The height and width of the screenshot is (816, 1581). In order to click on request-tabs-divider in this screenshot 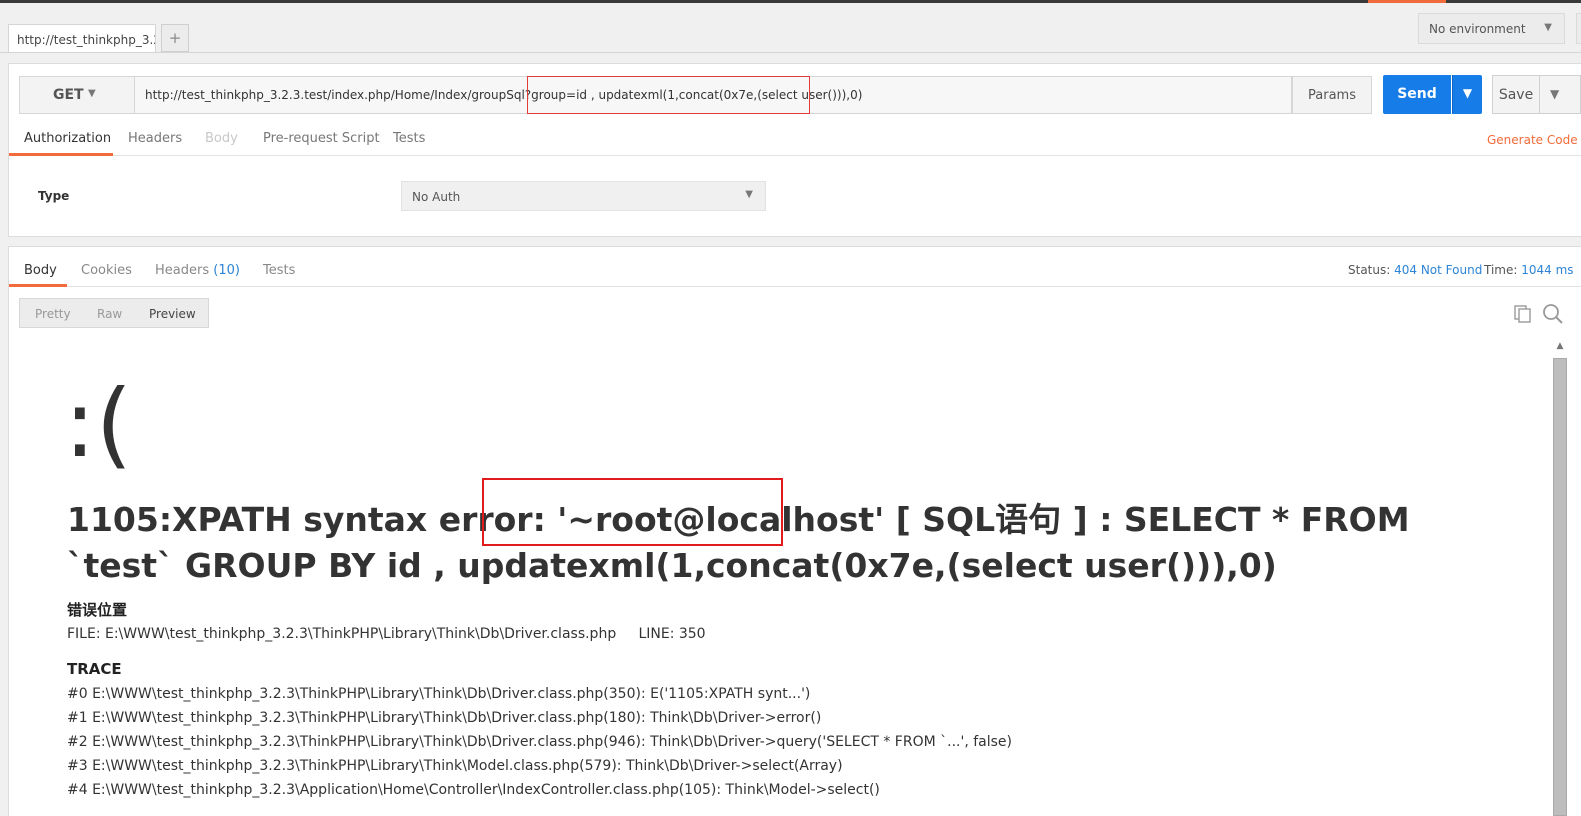, I will do `click(795, 155)`.